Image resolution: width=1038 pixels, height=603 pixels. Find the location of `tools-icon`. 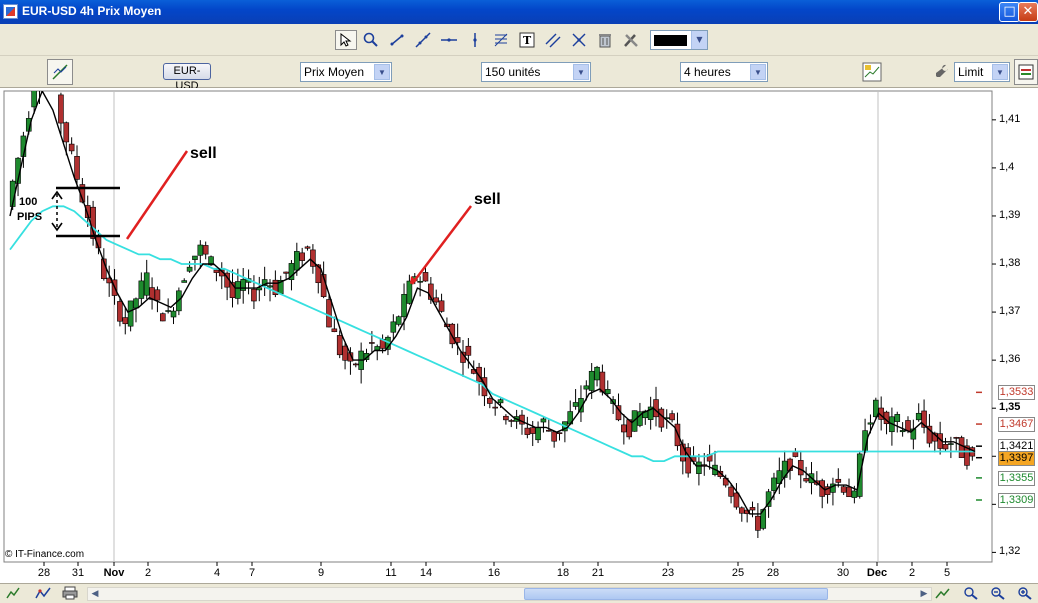

tools-icon is located at coordinates (631, 40).